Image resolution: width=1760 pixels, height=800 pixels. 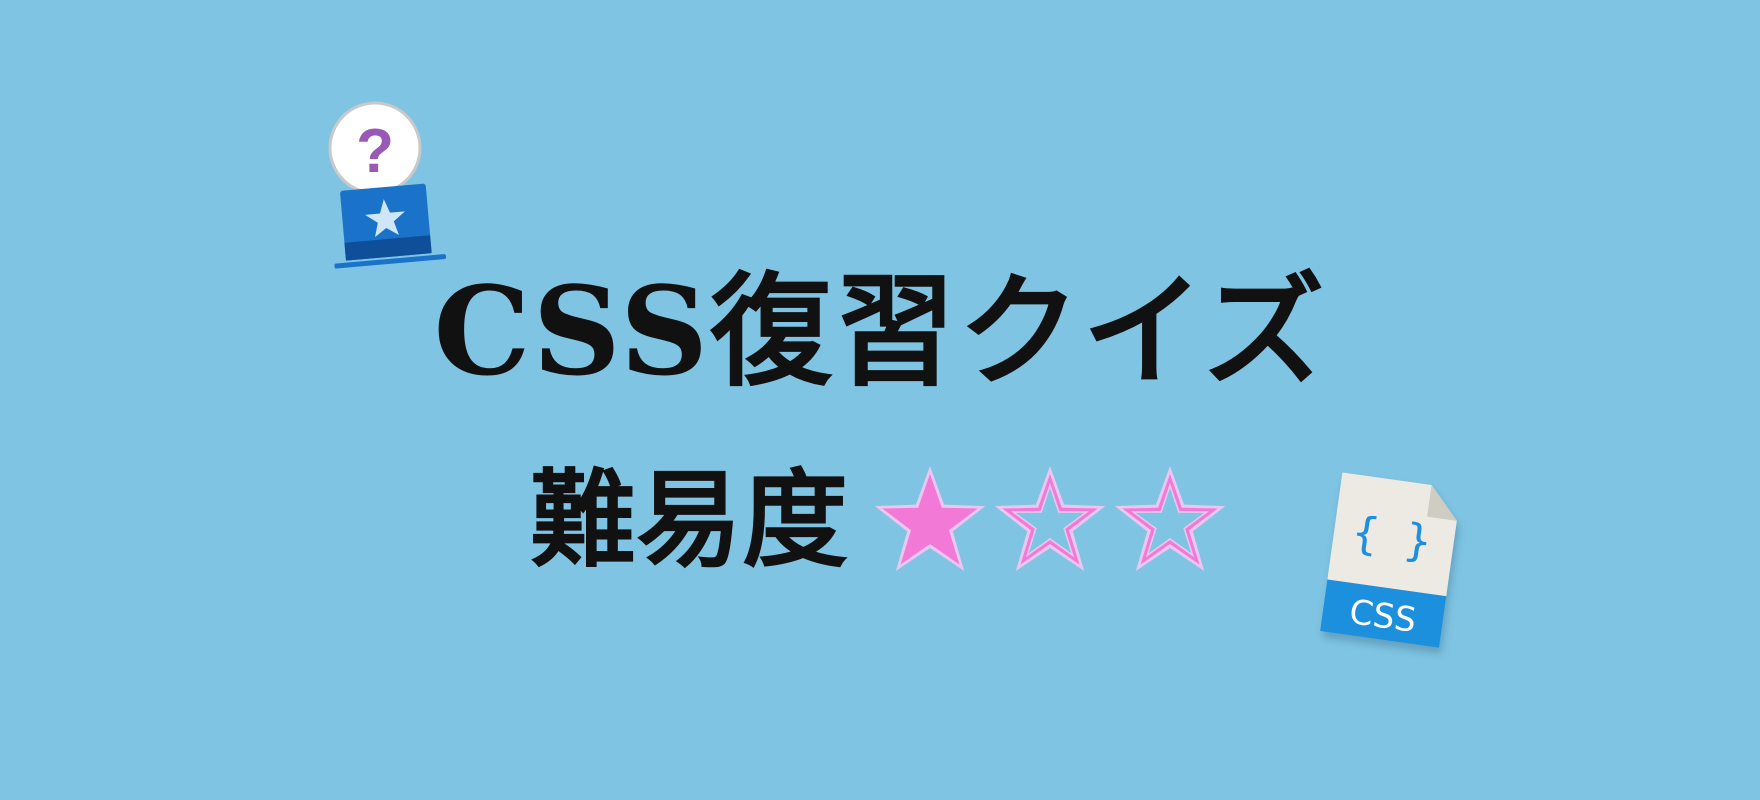 What do you see at coordinates (1388, 560) in the screenshot?
I see `css-file-icon: { } CSS` at bounding box center [1388, 560].